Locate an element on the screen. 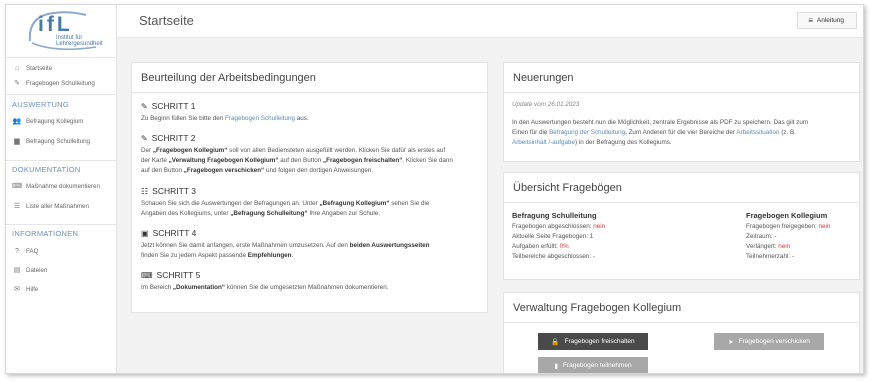 Image resolution: width=872 pixels, height=382 pixels. link-befragung-schulleitung: Befragung der Schulleitung is located at coordinates (587, 132).